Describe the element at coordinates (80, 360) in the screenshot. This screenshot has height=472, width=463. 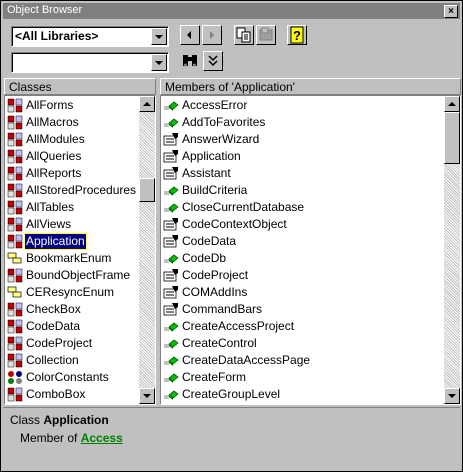
I see `classes-item: Collection` at that location.